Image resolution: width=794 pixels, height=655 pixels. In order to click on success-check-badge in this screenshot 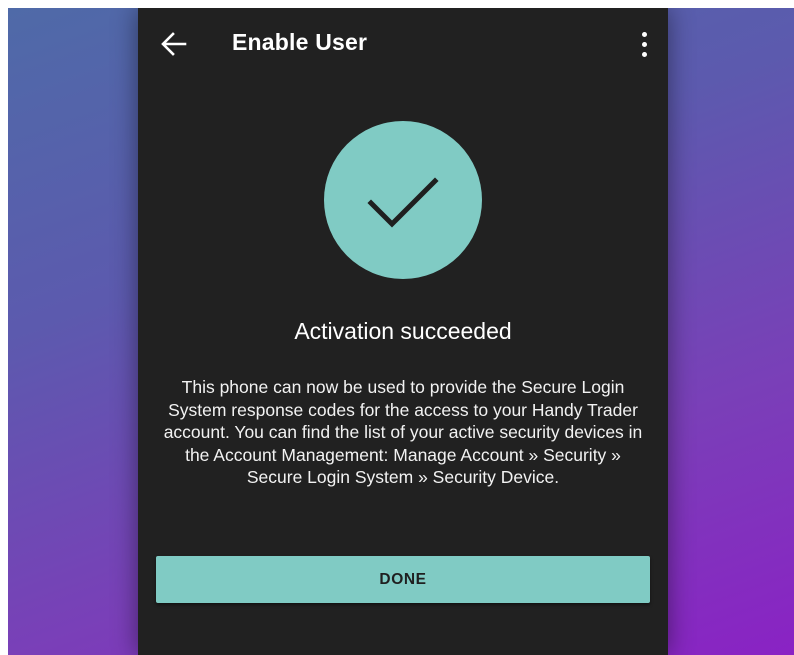, I will do `click(403, 200)`.